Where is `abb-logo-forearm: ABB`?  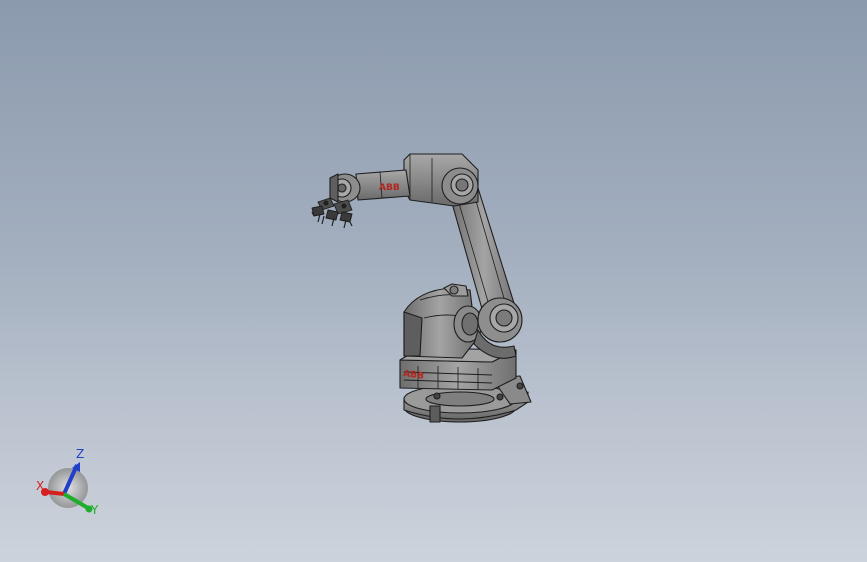 abb-logo-forearm: ABB is located at coordinates (389, 188).